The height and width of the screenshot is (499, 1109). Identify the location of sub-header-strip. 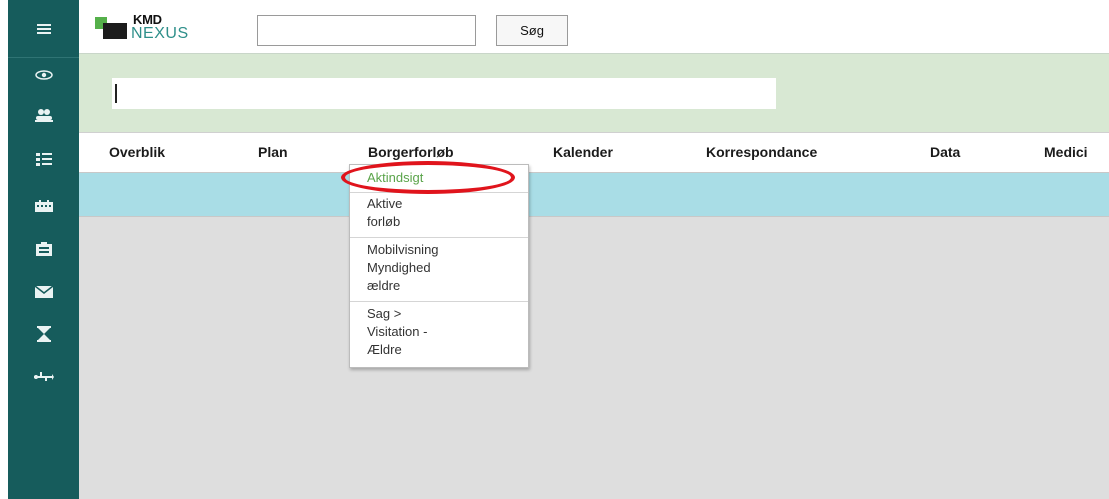
(594, 194).